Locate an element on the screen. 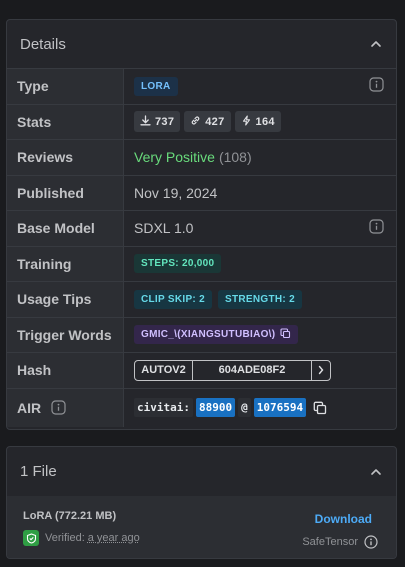 The image size is (405, 567). detail-row-hash: Hash AUTOV2 604ADE08F2 is located at coordinates (201, 371).